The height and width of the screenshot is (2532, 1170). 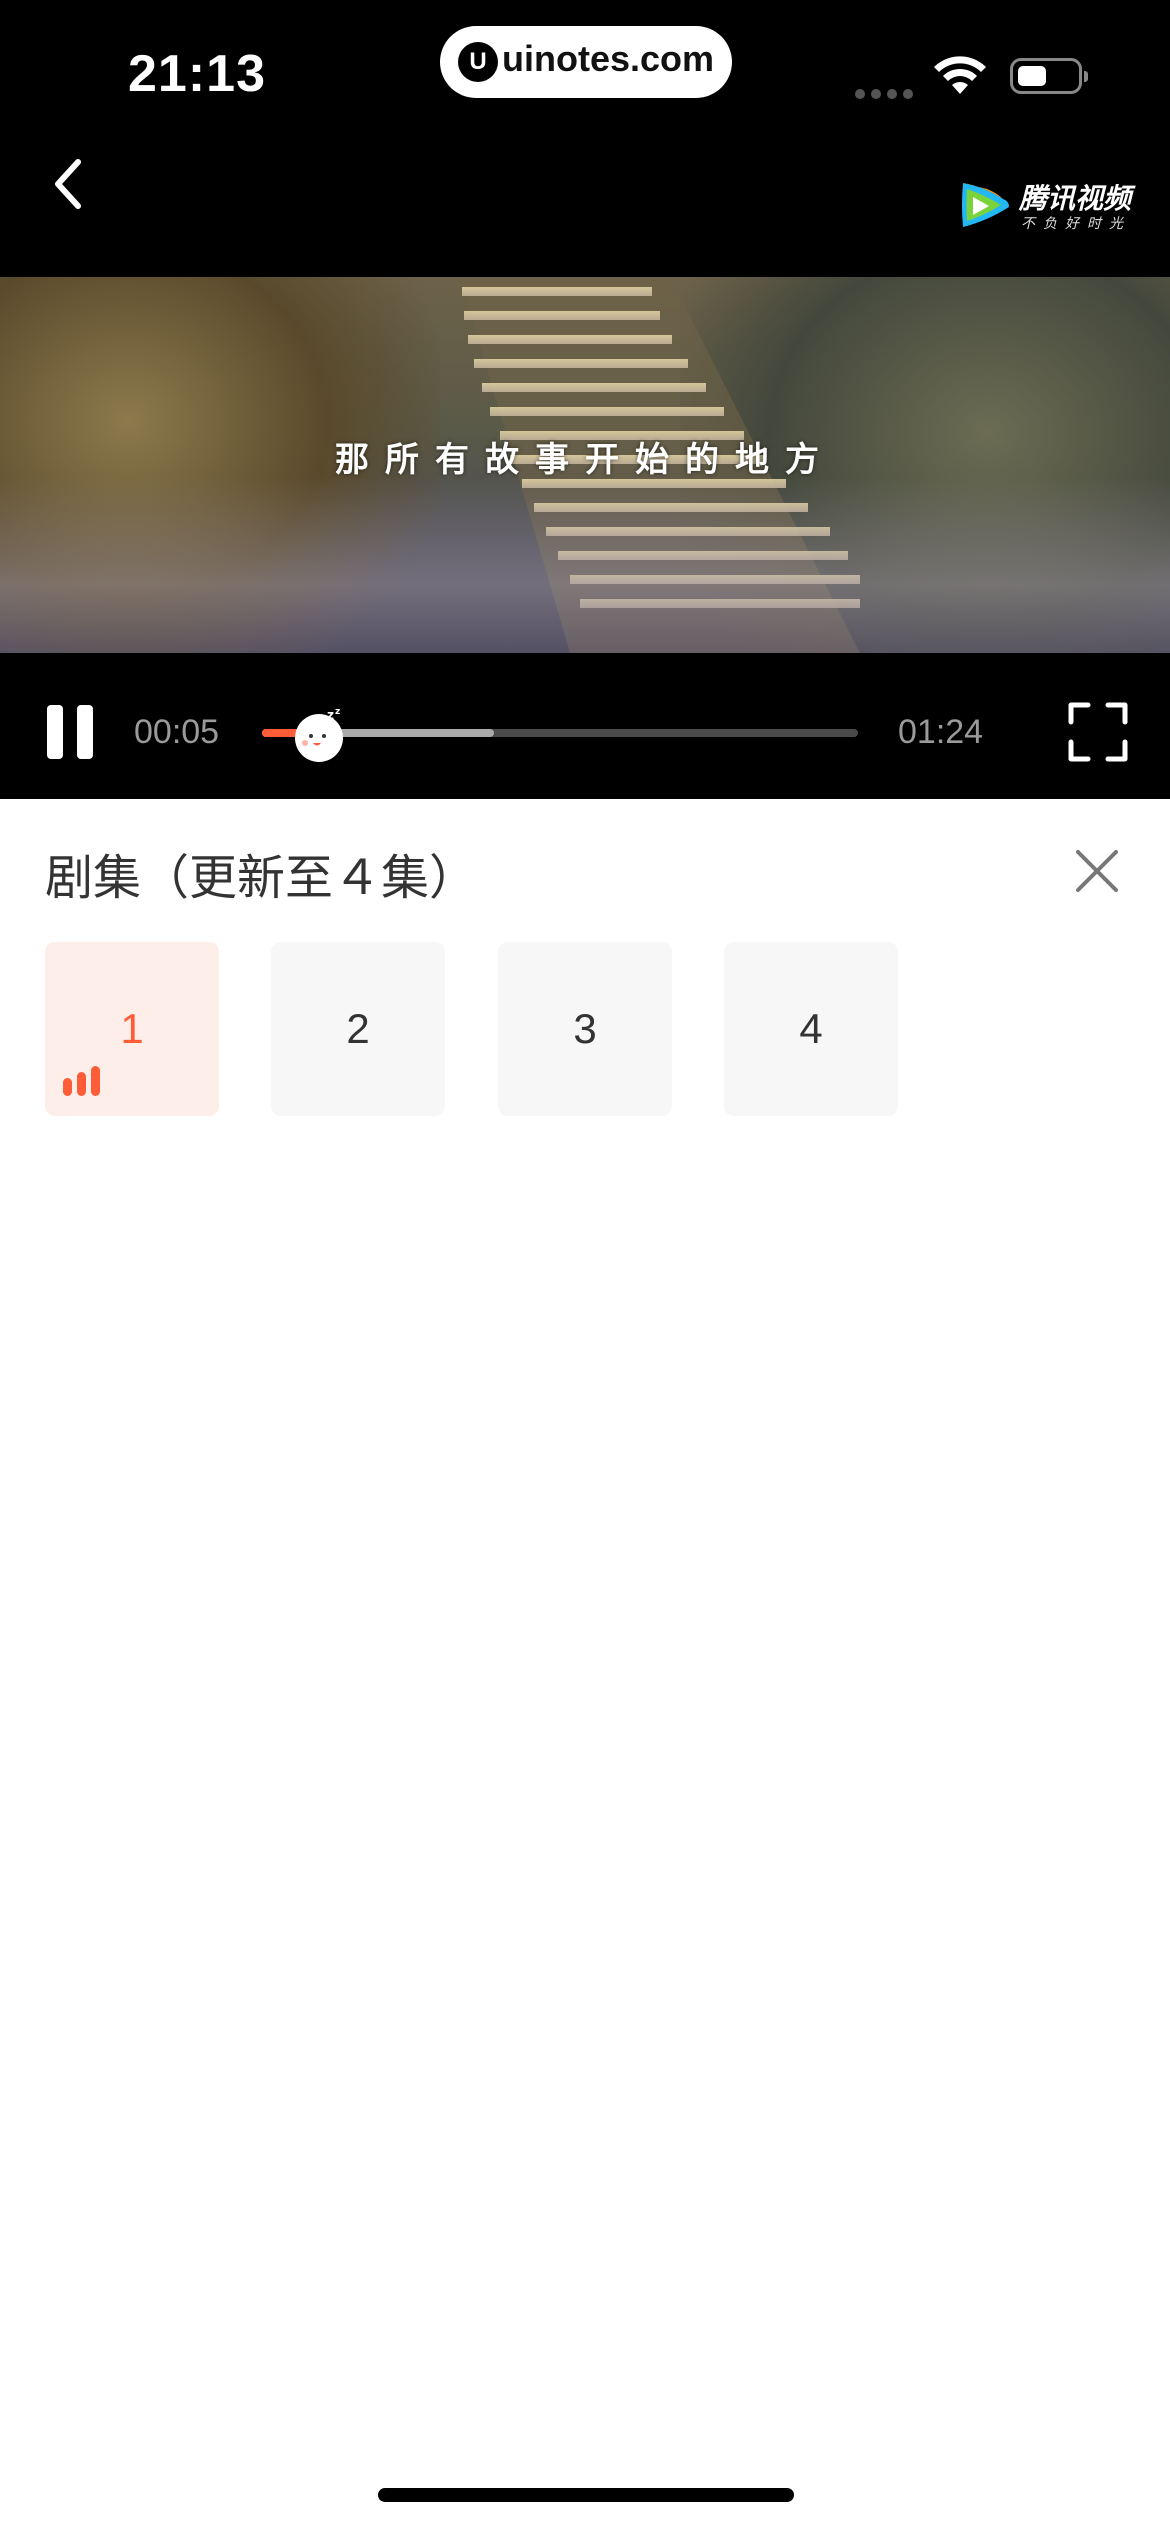 I want to click on episode-label: 1, so click(x=132, y=1028).